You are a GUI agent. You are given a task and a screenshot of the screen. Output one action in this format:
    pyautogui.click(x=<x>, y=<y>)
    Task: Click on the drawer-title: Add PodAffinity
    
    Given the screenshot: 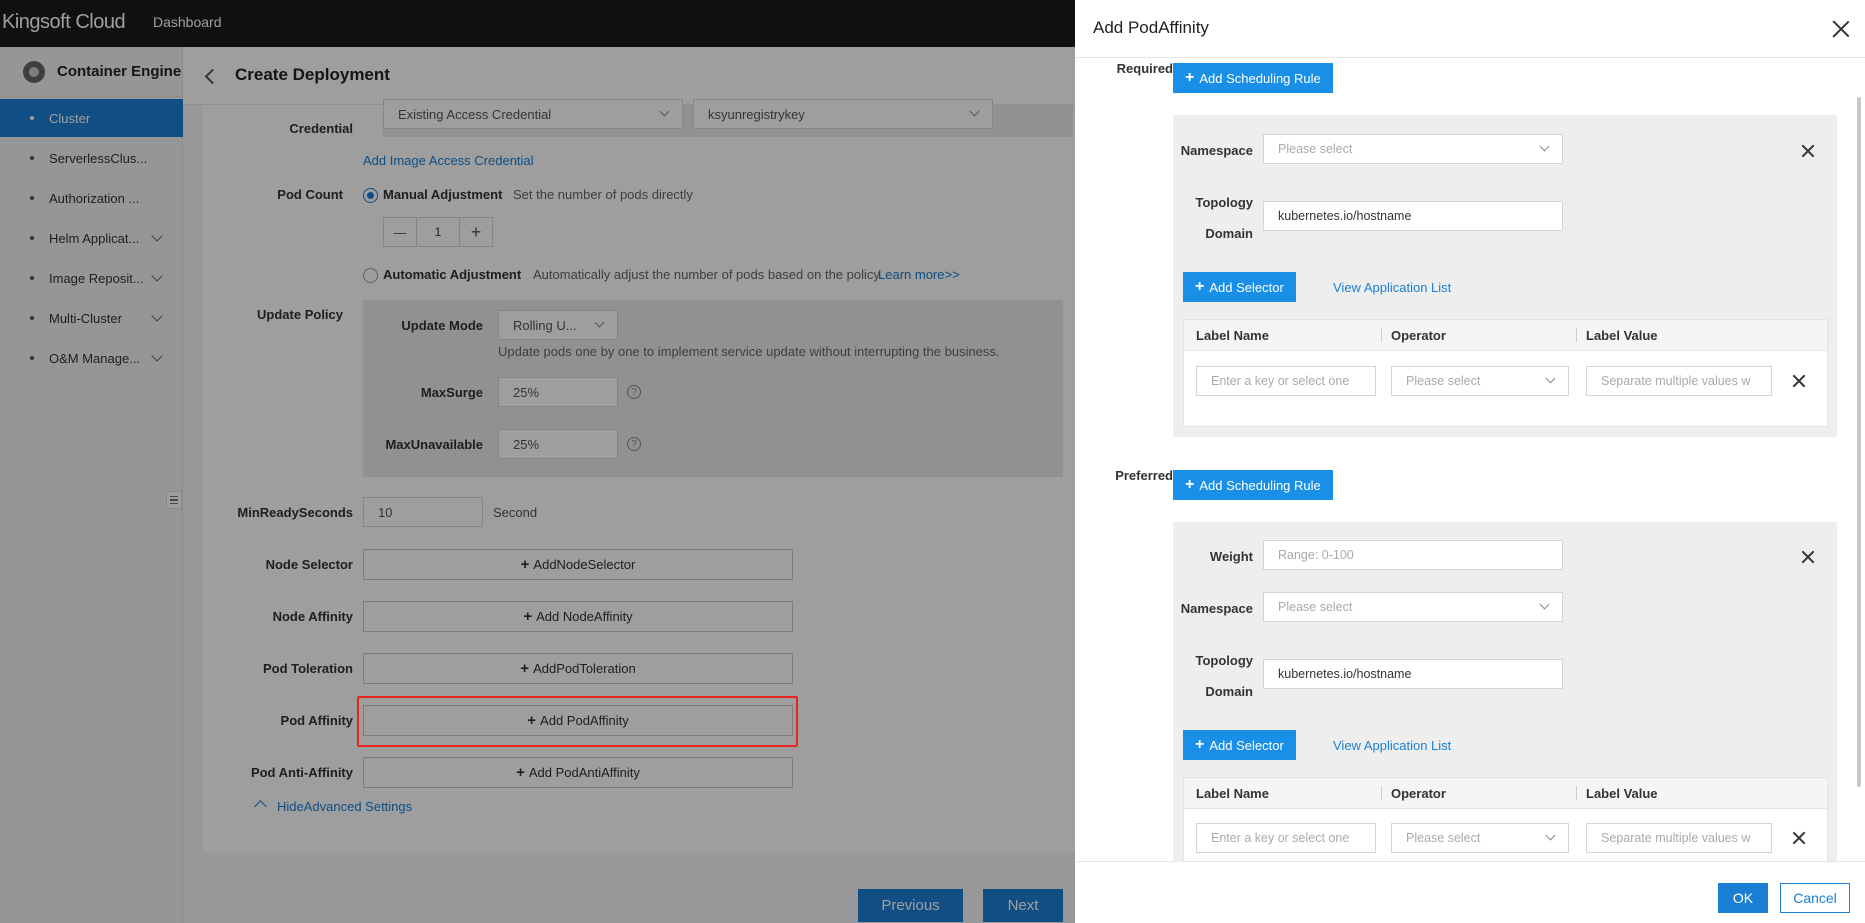 What is the action you would take?
    pyautogui.click(x=1151, y=27)
    